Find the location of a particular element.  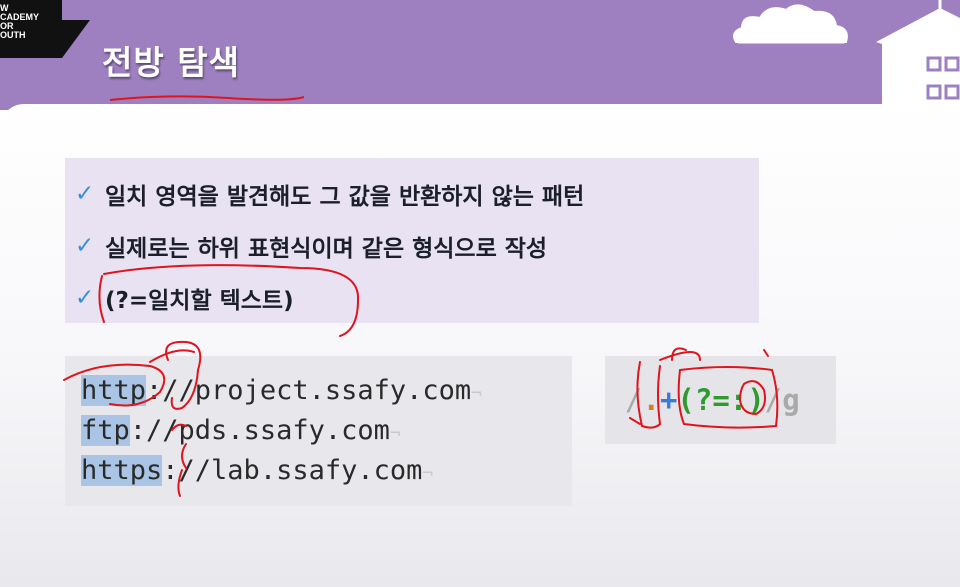

match-highlight: http is located at coordinates (114, 390).